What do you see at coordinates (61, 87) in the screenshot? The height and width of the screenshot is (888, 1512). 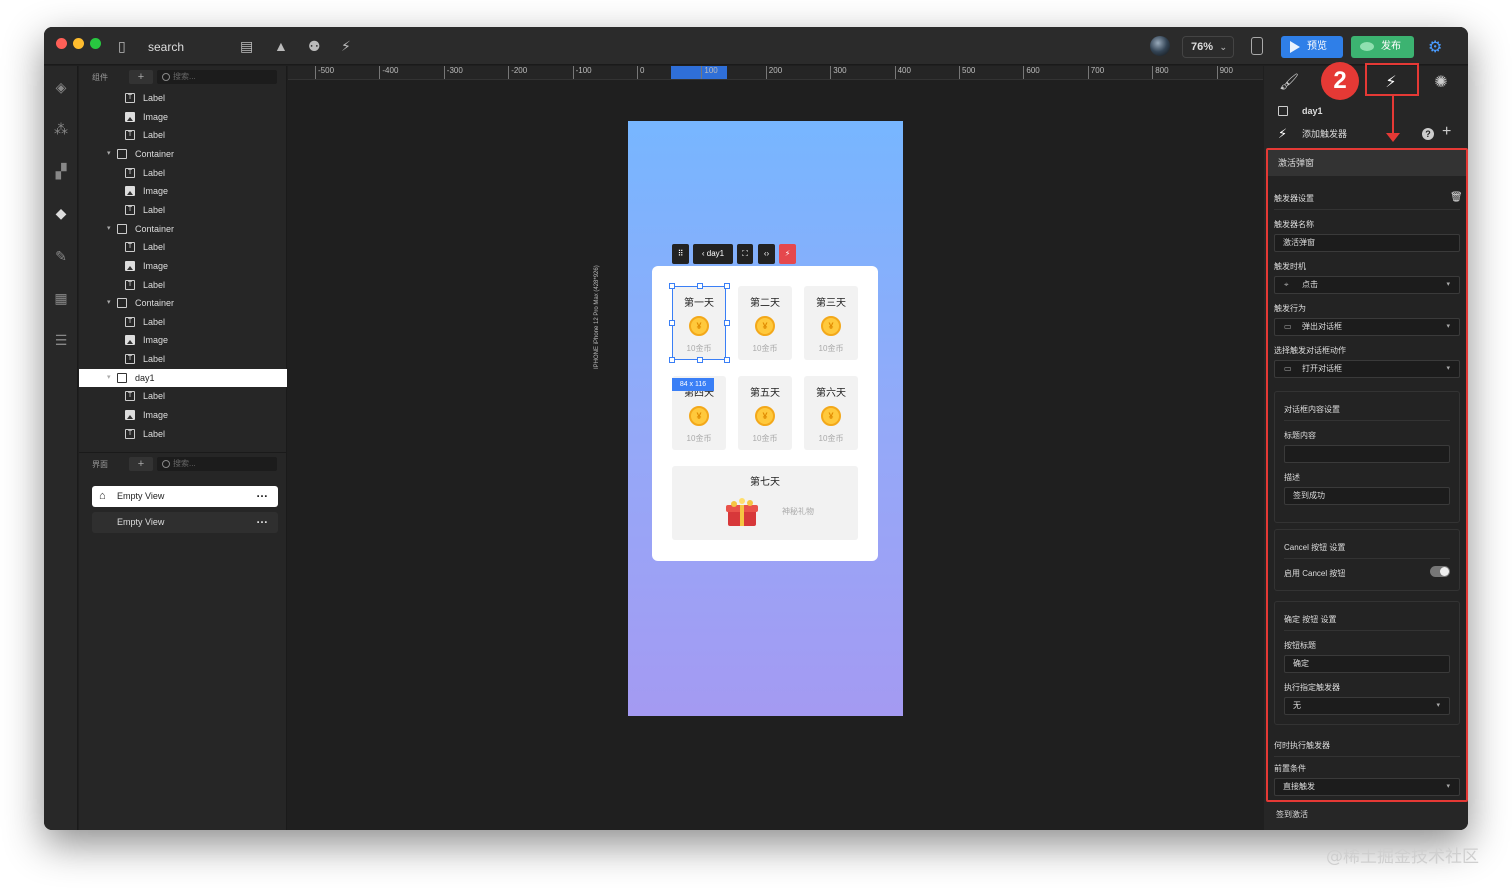 I see `cube-icon: ◈` at bounding box center [61, 87].